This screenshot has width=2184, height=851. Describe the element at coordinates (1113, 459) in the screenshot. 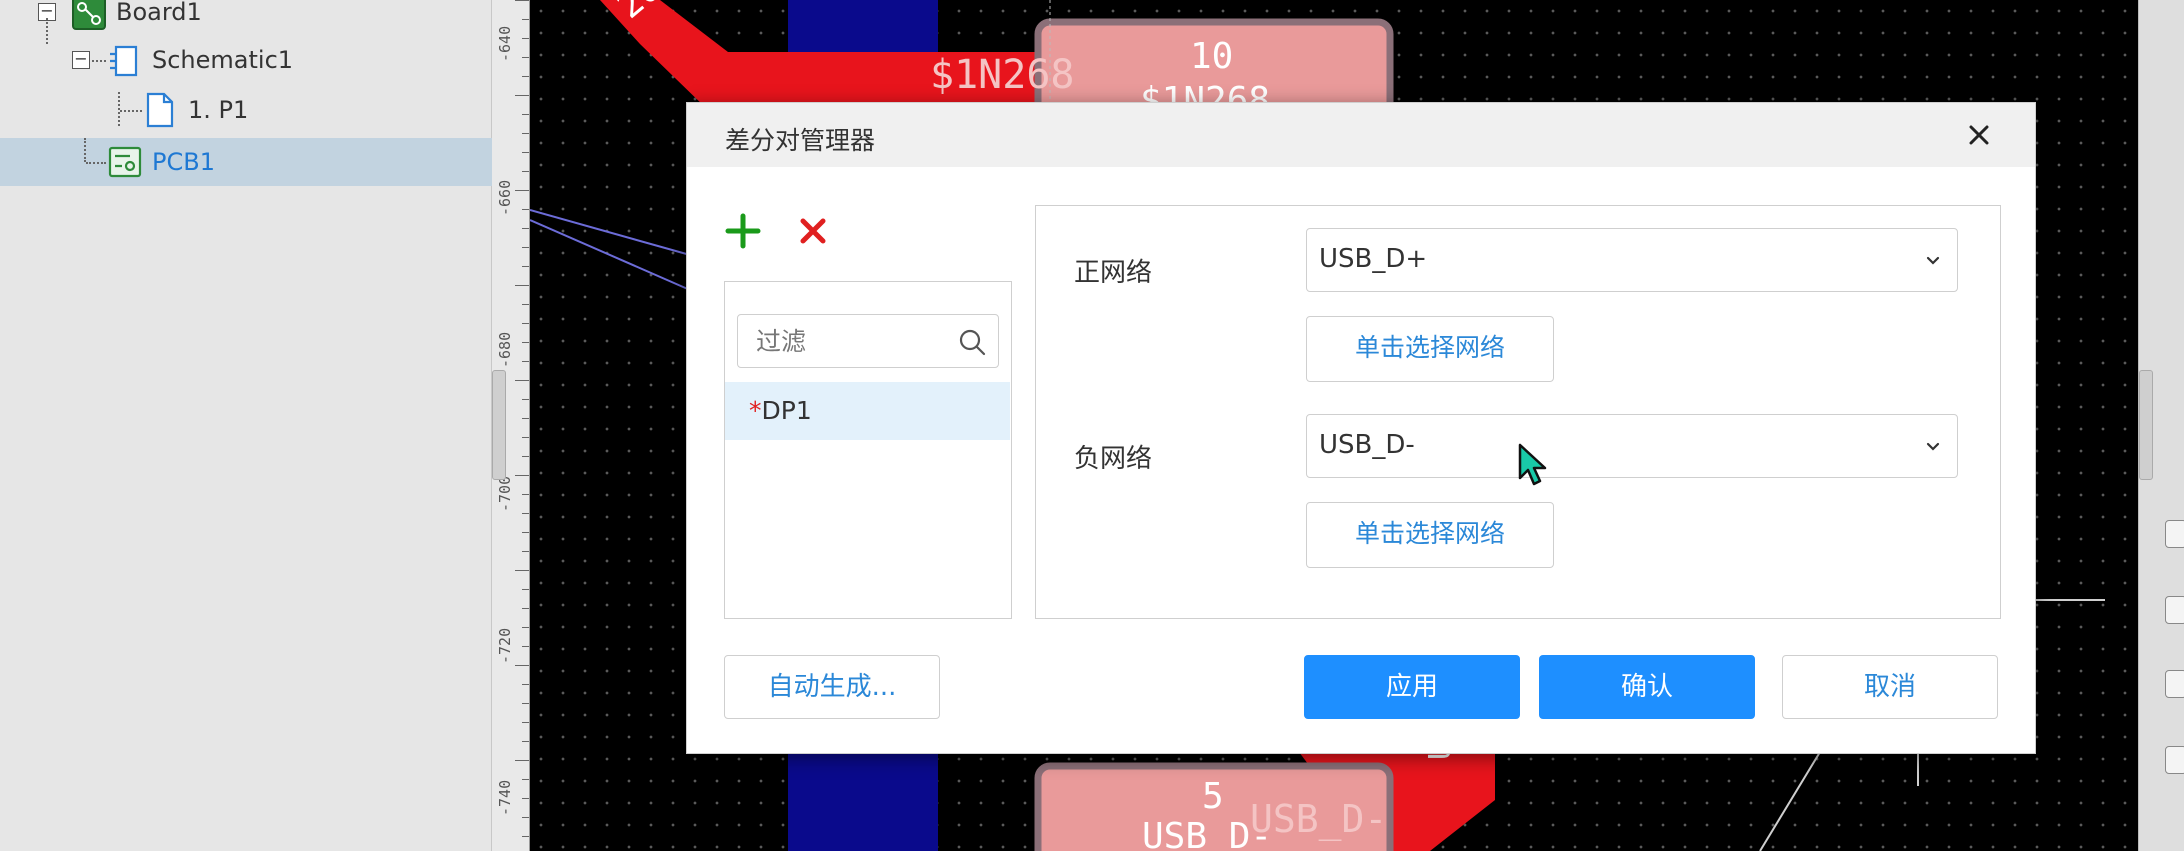

I see `negative-net-label: 负网络` at that location.